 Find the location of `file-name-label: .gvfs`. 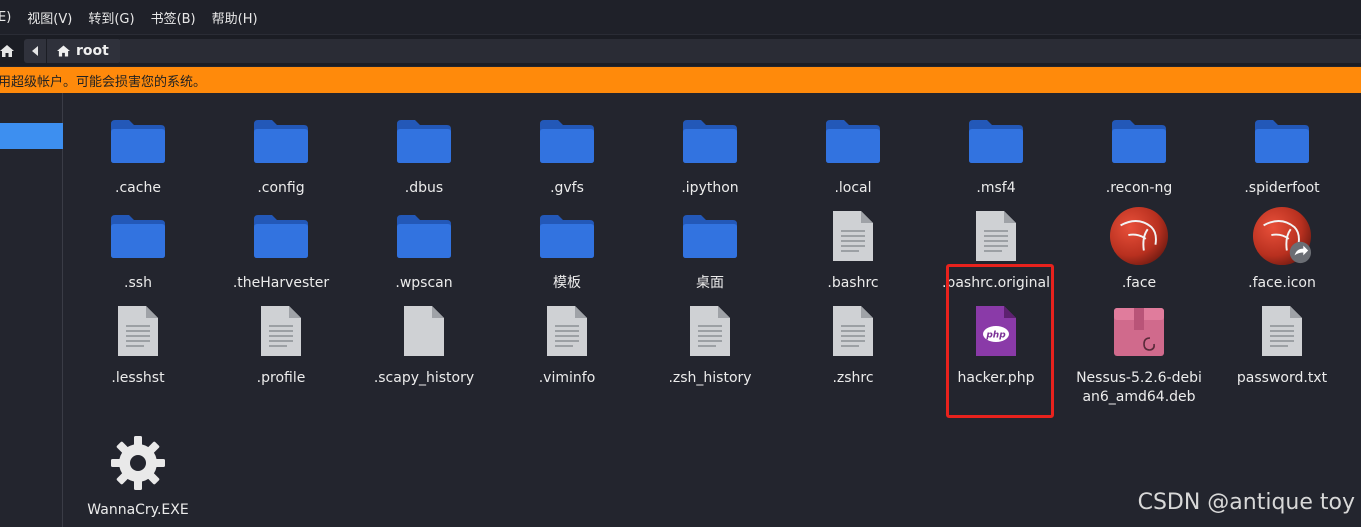

file-name-label: .gvfs is located at coordinates (567, 188).